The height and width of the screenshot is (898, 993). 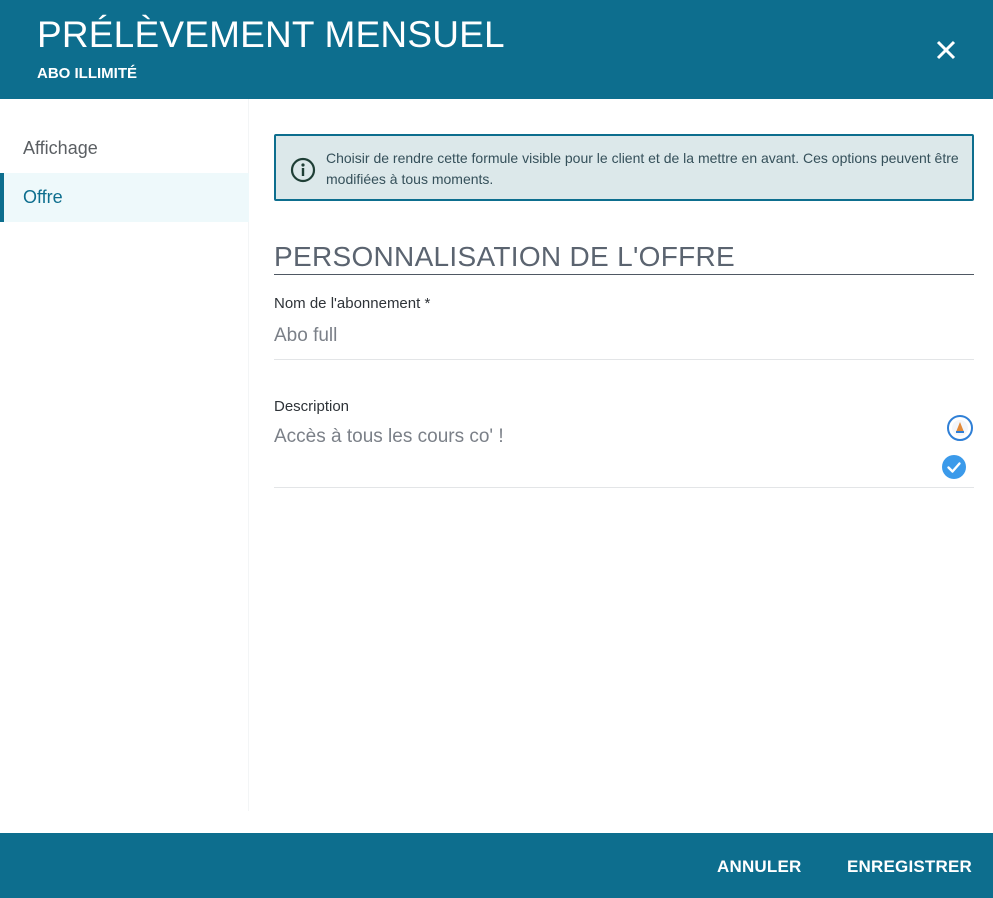 What do you see at coordinates (624, 457) in the screenshot?
I see `description-field-input: Accès à tous les cours co' !` at bounding box center [624, 457].